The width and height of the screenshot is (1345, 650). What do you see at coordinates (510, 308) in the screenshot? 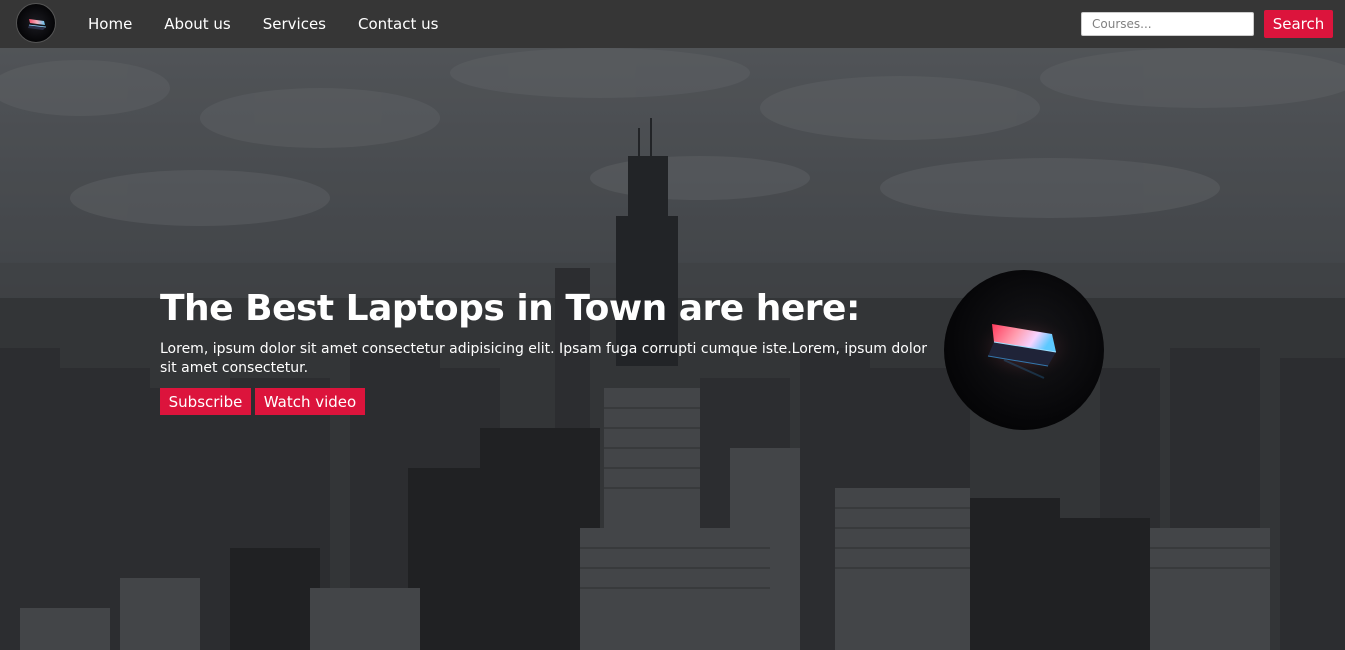
I see `hero-title: The Best Laptops in Town are here:` at bounding box center [510, 308].